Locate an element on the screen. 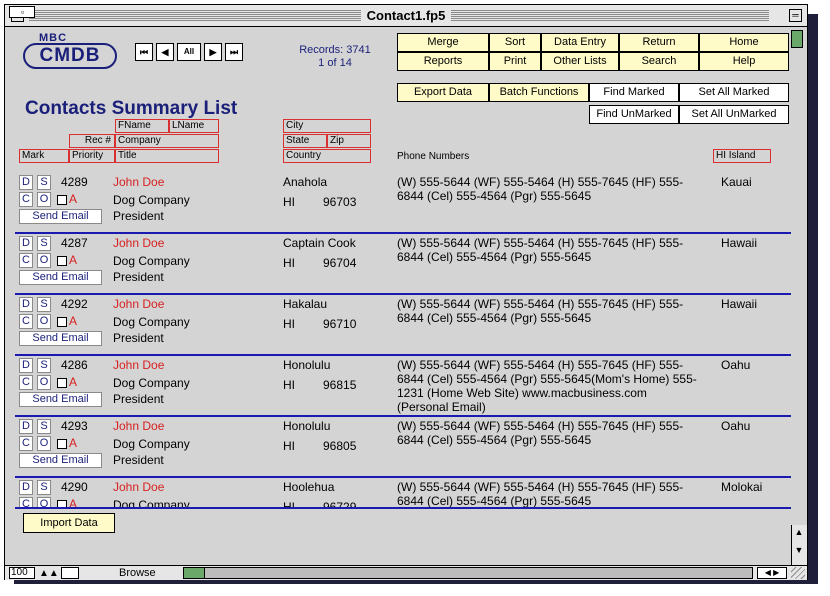  all-records-button: All is located at coordinates (189, 52).